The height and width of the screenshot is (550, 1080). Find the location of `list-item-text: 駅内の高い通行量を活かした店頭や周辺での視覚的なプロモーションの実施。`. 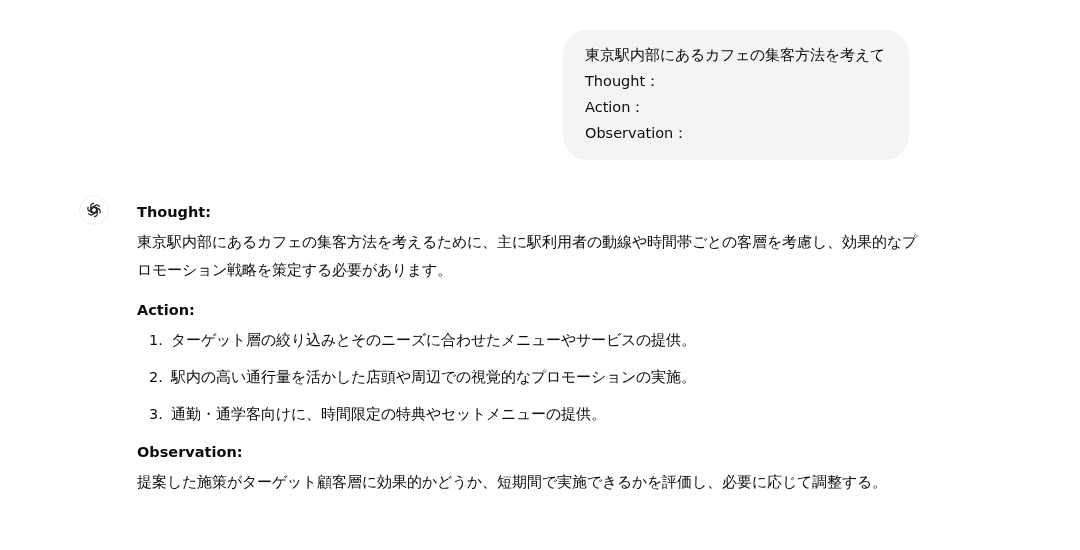

list-item-text: 駅内の高い通行量を活かした店頭や周辺での視覚的なプロモーションの実施。 is located at coordinates (433, 377).